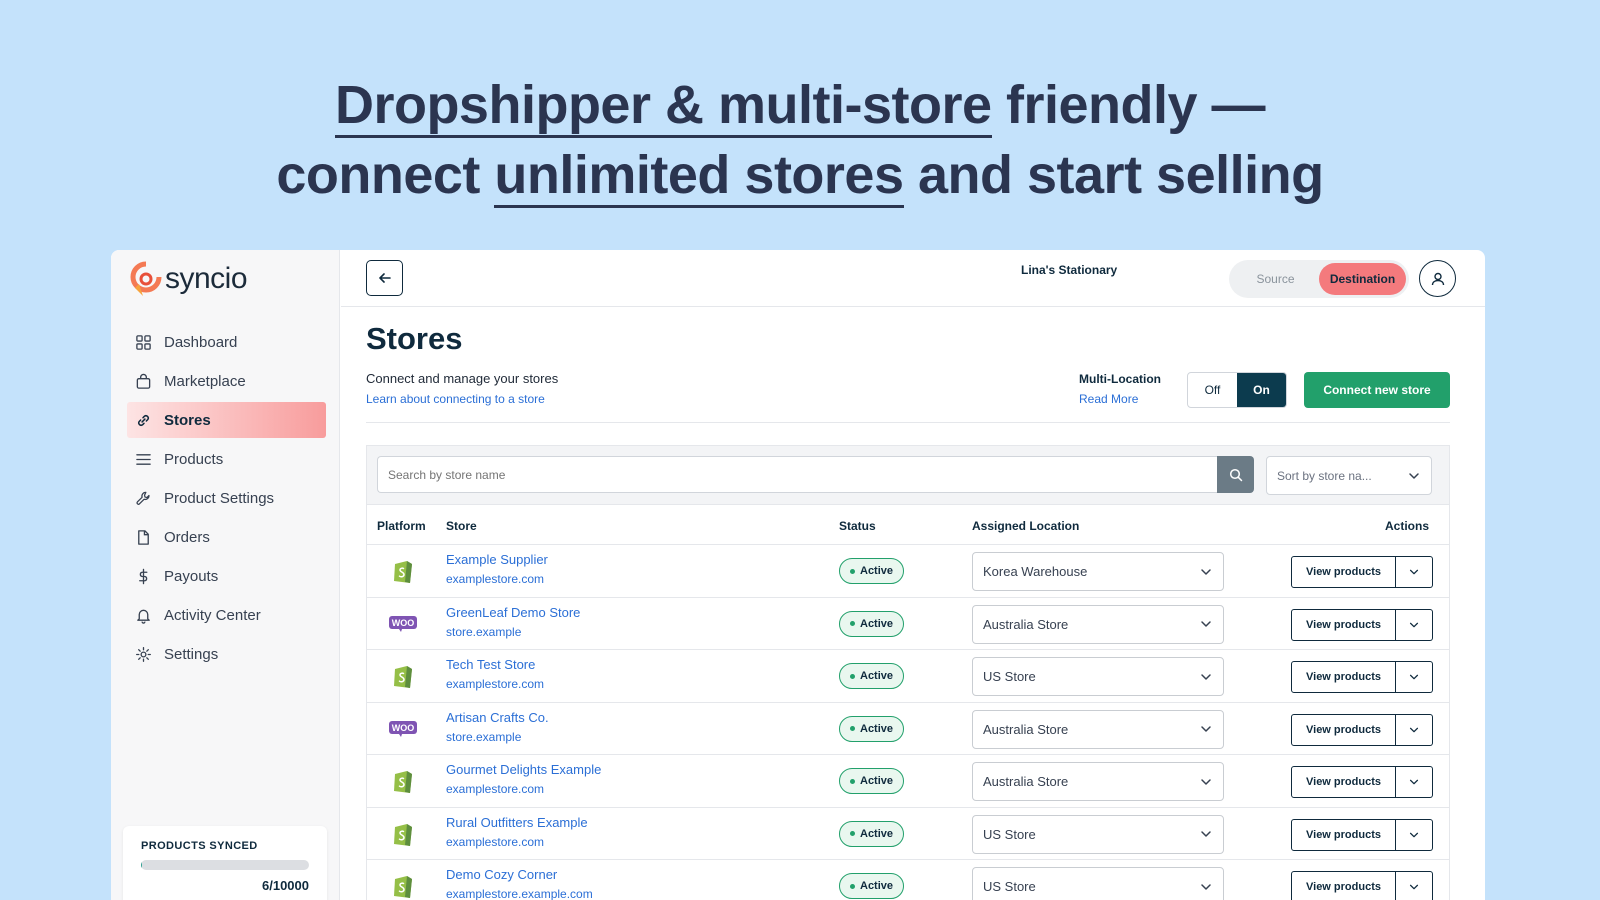  What do you see at coordinates (226, 459) in the screenshot?
I see `sidebar-item-products: Products` at bounding box center [226, 459].